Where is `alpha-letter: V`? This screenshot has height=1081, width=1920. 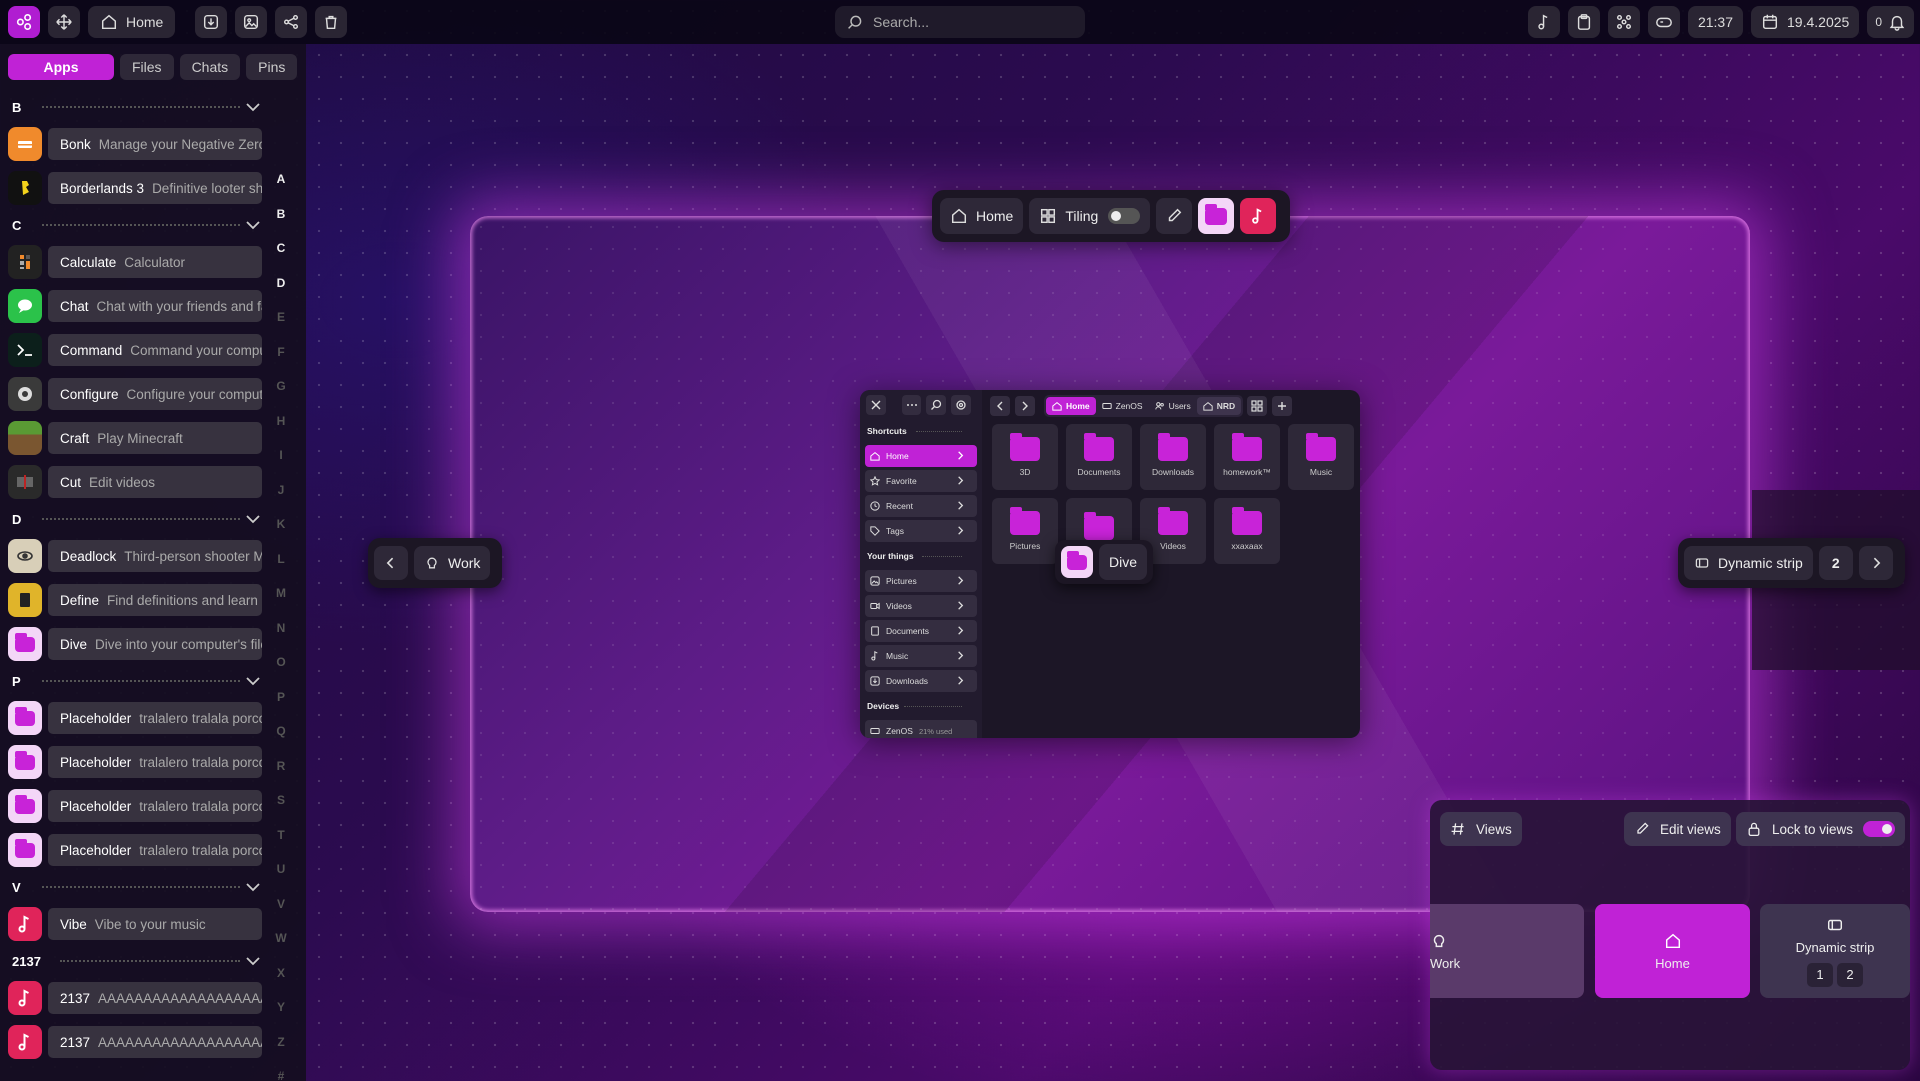
alpha-letter: V is located at coordinates (281, 914).